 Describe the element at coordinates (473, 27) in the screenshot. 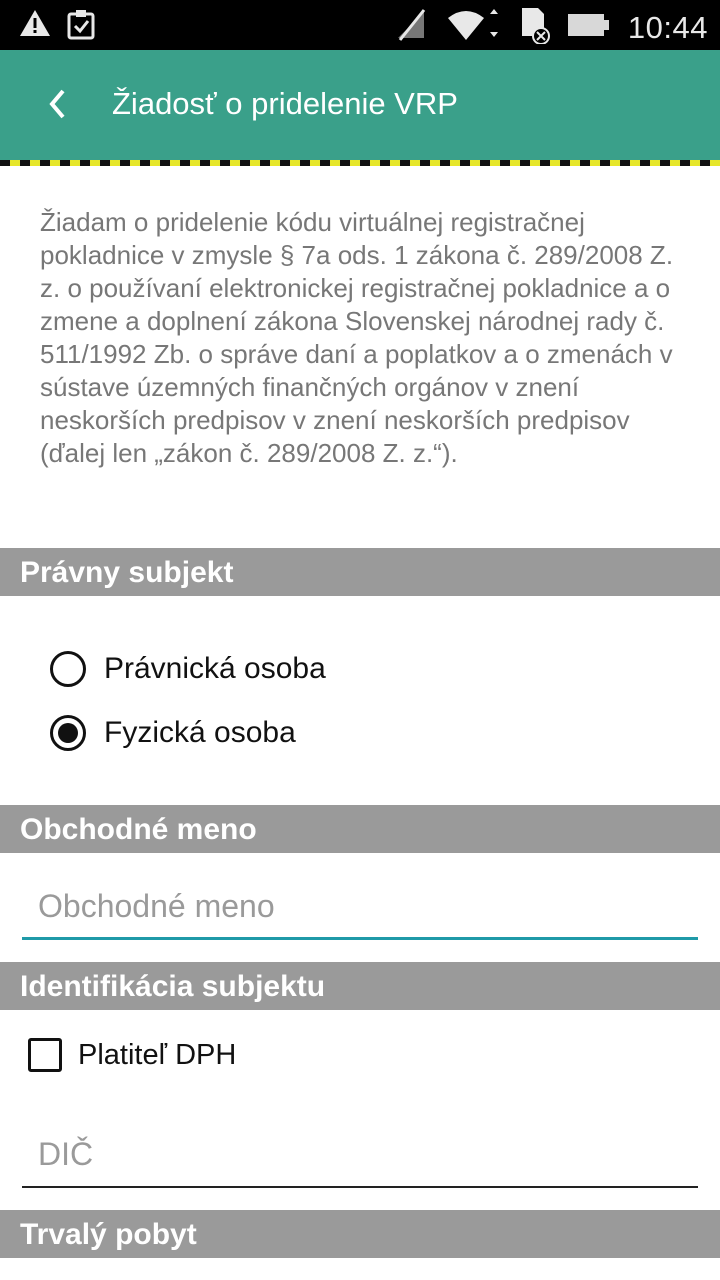

I see `wifi-icon` at that location.